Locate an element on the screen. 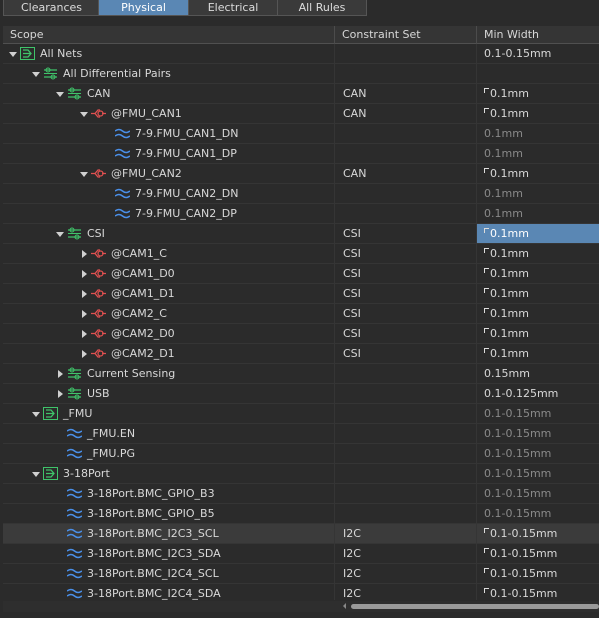 The height and width of the screenshot is (618, 599). table-row: _FMU 0.1-0.15mm is located at coordinates (301, 414).